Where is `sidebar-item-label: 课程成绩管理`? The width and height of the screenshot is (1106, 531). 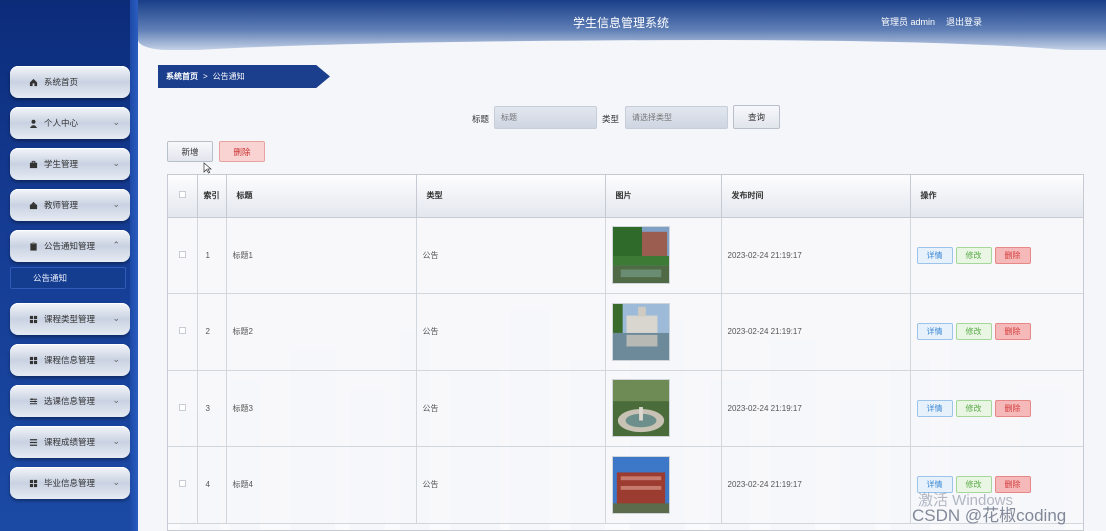 sidebar-item-label: 课程成绩管理 is located at coordinates (70, 442).